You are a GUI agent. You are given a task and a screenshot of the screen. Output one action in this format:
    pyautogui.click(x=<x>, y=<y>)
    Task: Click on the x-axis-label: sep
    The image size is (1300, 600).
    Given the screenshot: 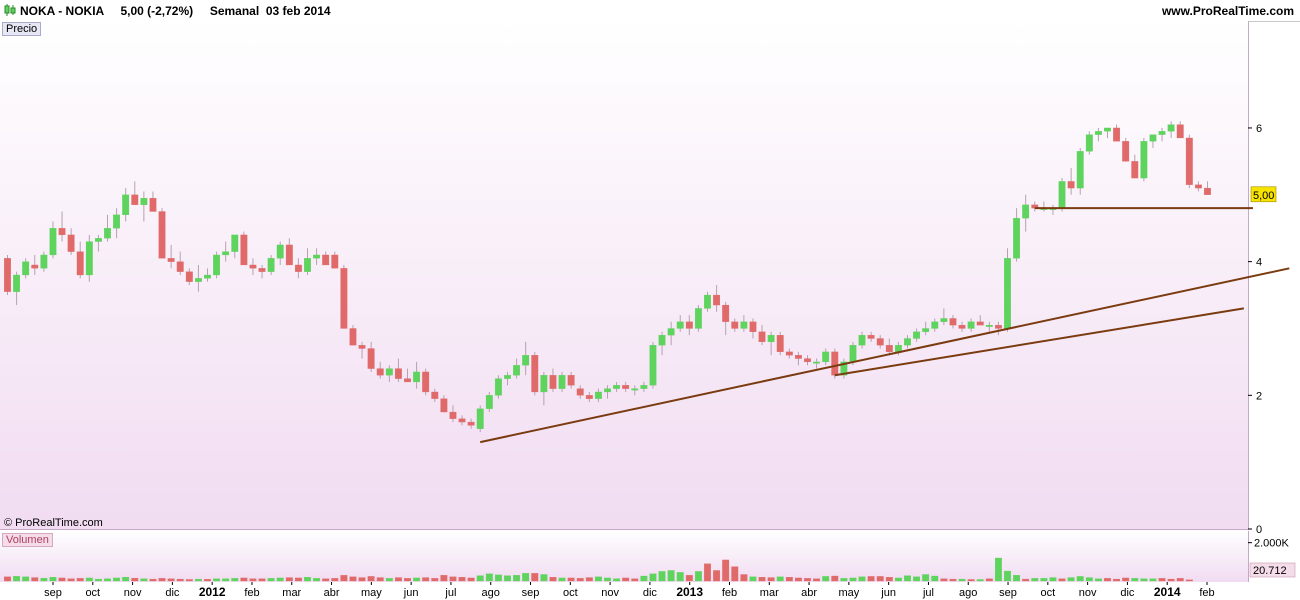 What is the action you would take?
    pyautogui.click(x=531, y=593)
    